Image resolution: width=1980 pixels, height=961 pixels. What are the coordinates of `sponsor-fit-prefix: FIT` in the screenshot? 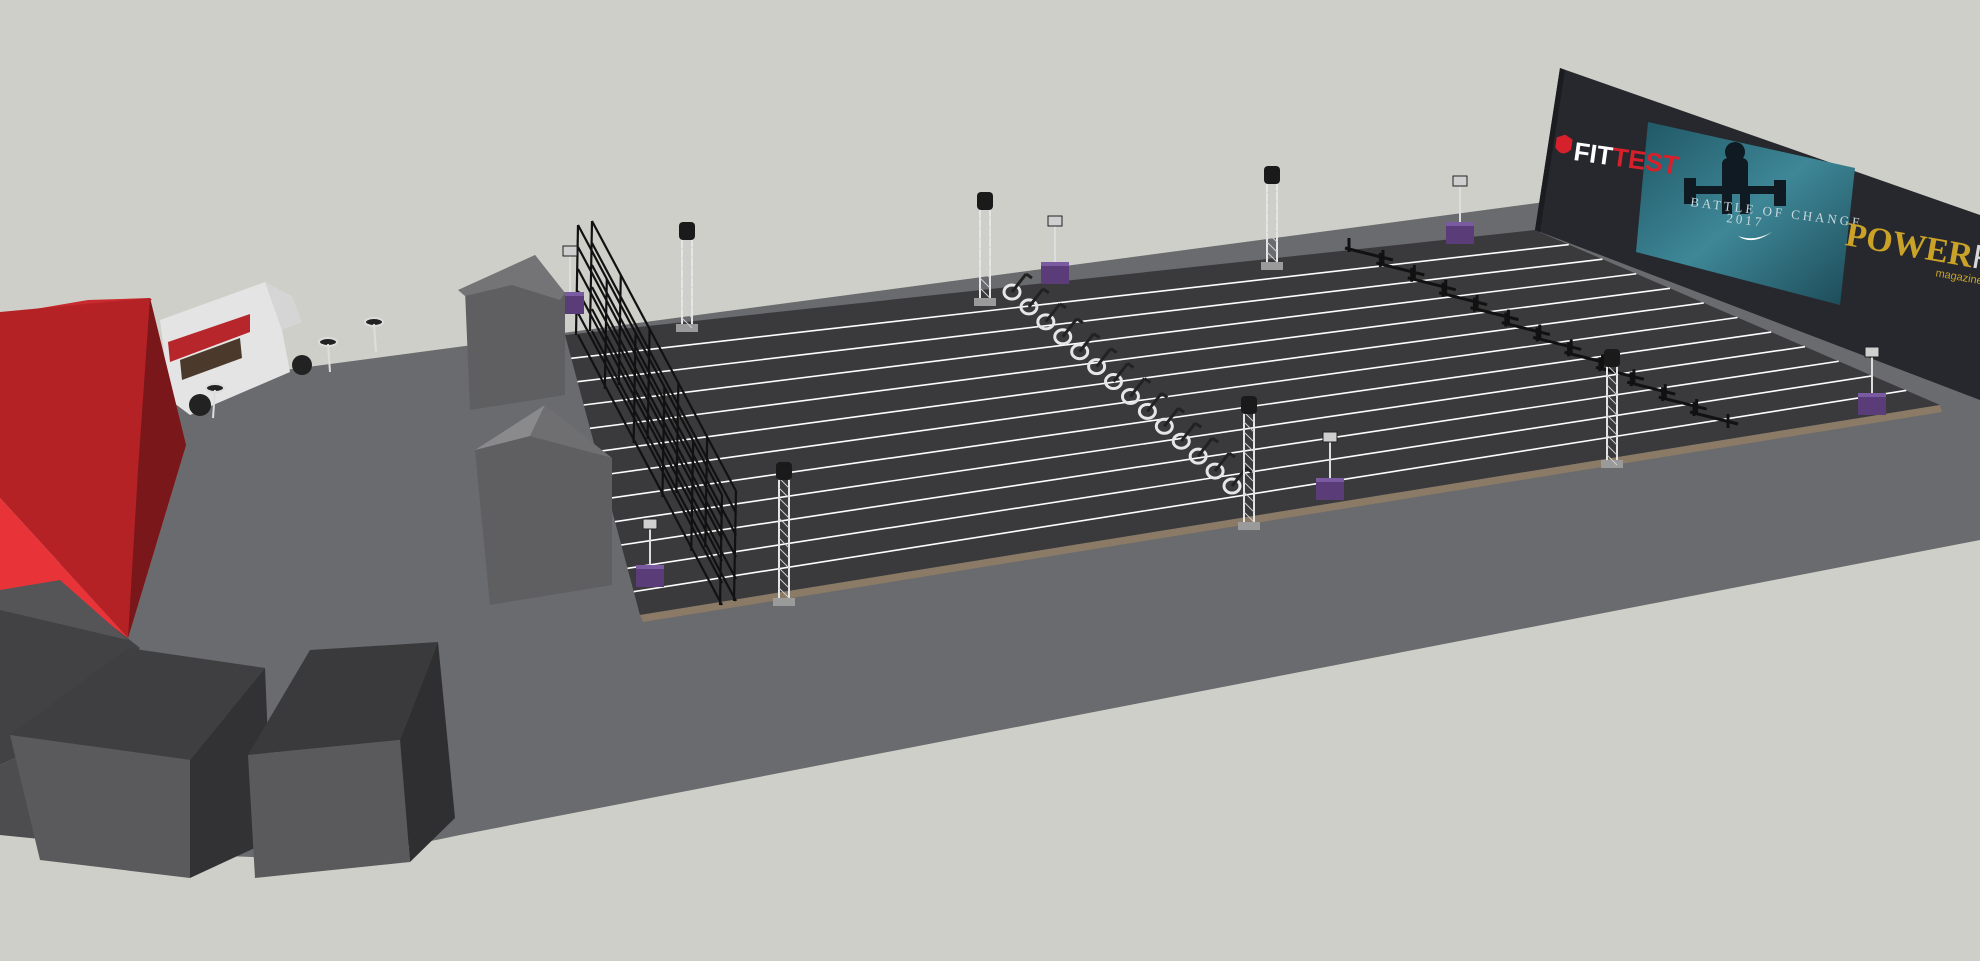 It's located at (1593, 153).